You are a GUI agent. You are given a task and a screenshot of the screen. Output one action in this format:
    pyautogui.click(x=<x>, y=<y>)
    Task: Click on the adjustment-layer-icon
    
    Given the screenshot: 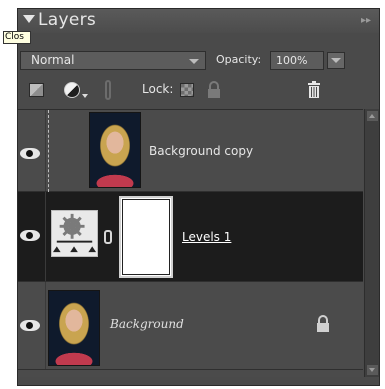 What is the action you would take?
    pyautogui.click(x=72, y=90)
    